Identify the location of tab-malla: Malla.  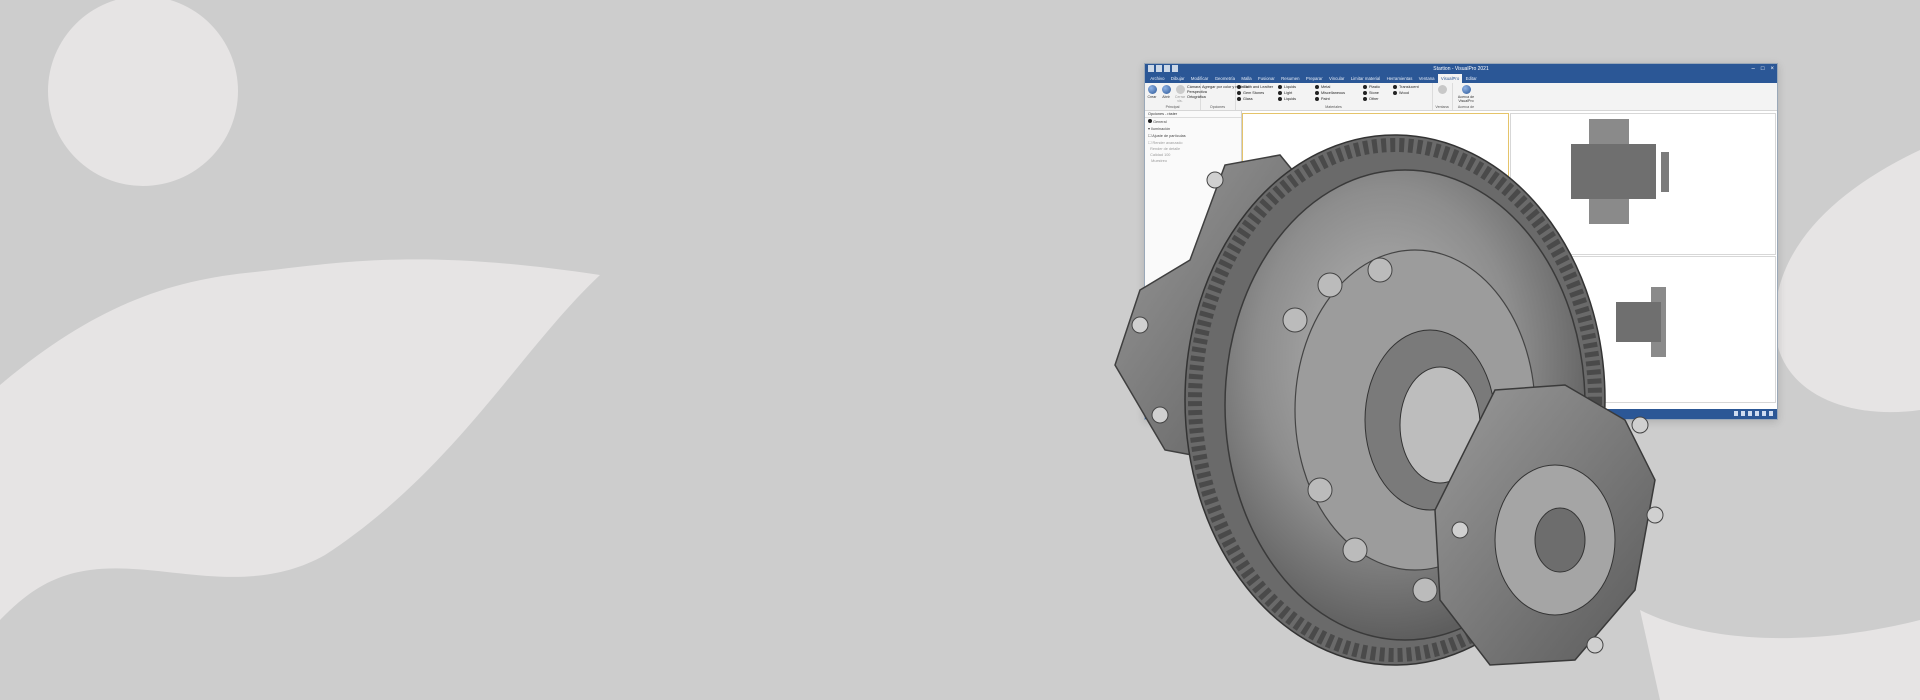
(1246, 78).